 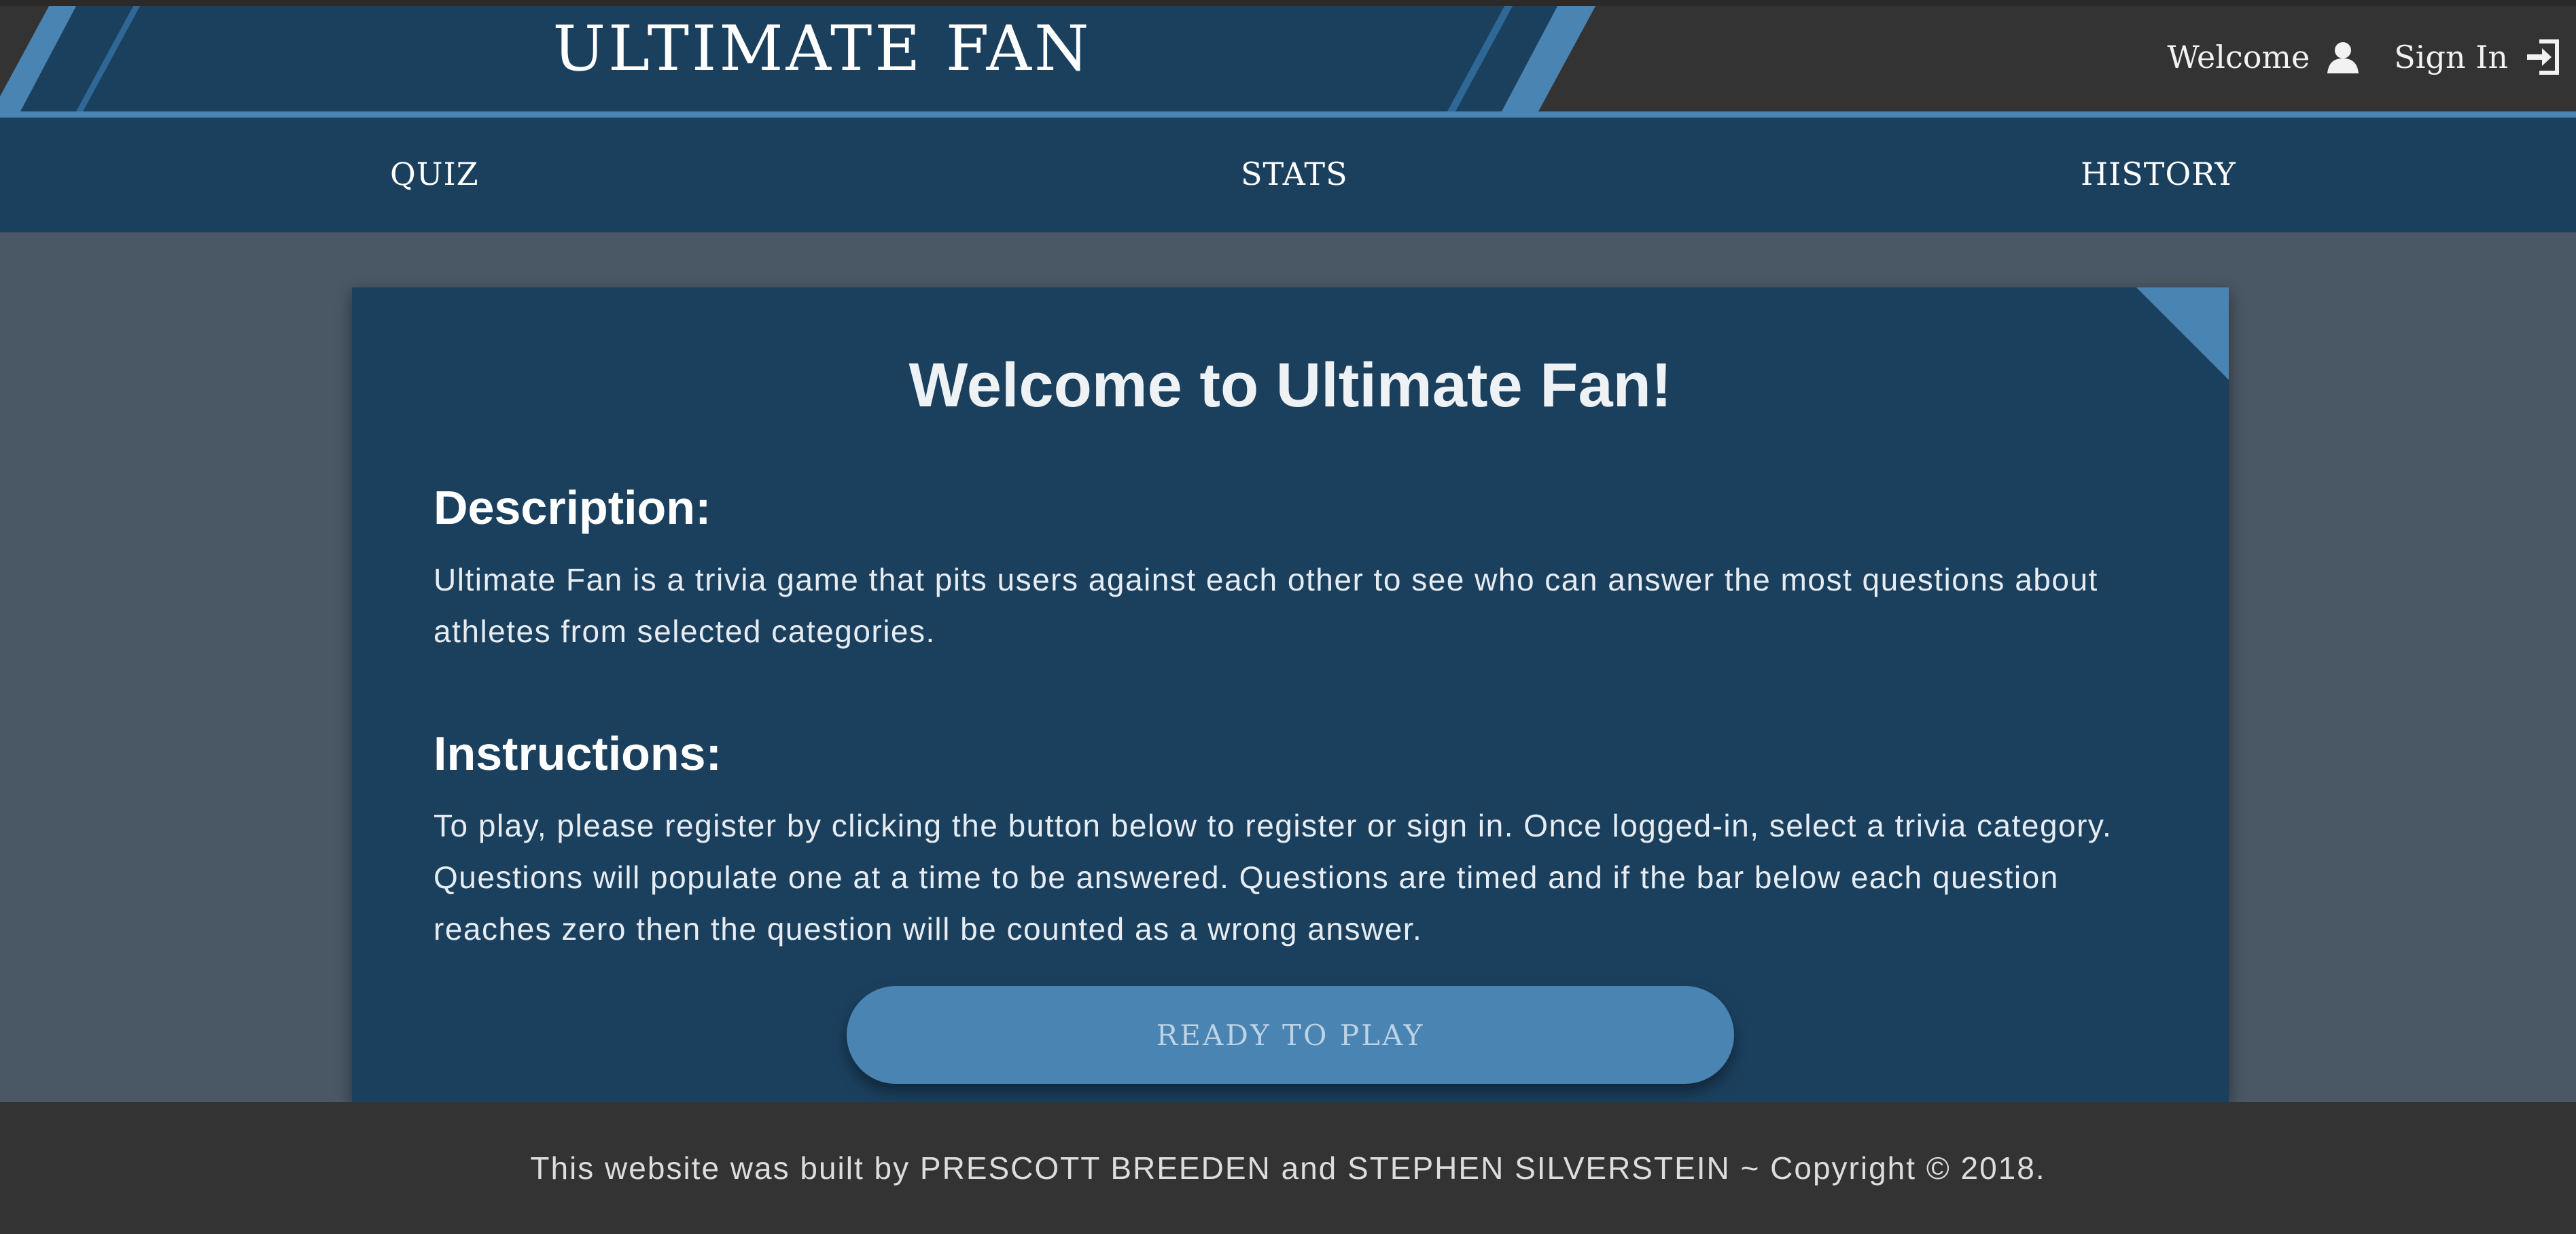 I want to click on ready-to-play-button: READY TO PLAY, so click(x=1290, y=1035).